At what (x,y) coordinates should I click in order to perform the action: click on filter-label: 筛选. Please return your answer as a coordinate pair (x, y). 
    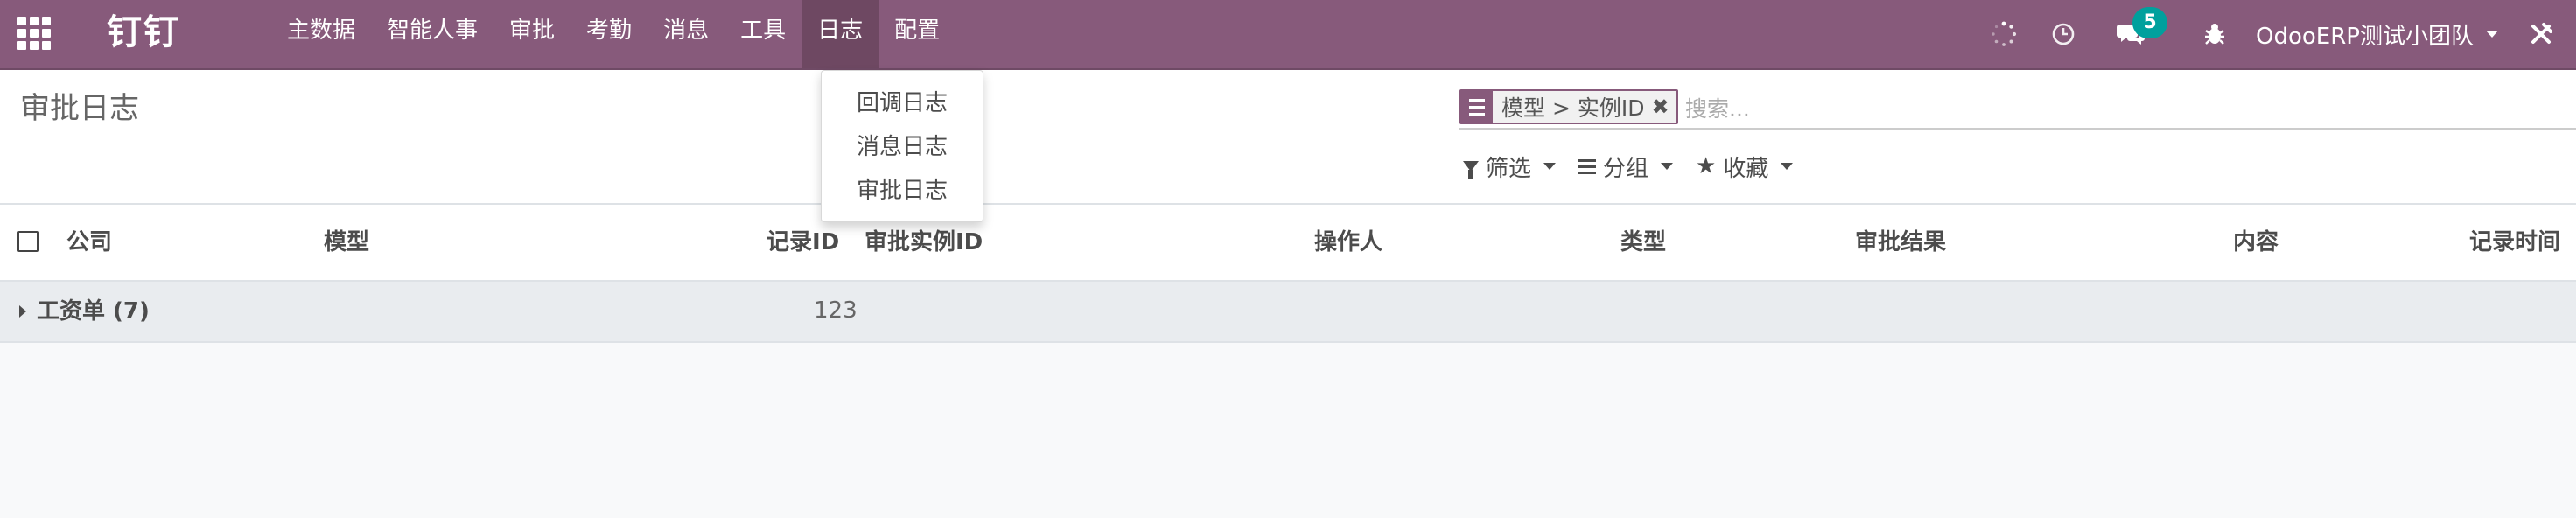
    Looking at the image, I should click on (1509, 168).